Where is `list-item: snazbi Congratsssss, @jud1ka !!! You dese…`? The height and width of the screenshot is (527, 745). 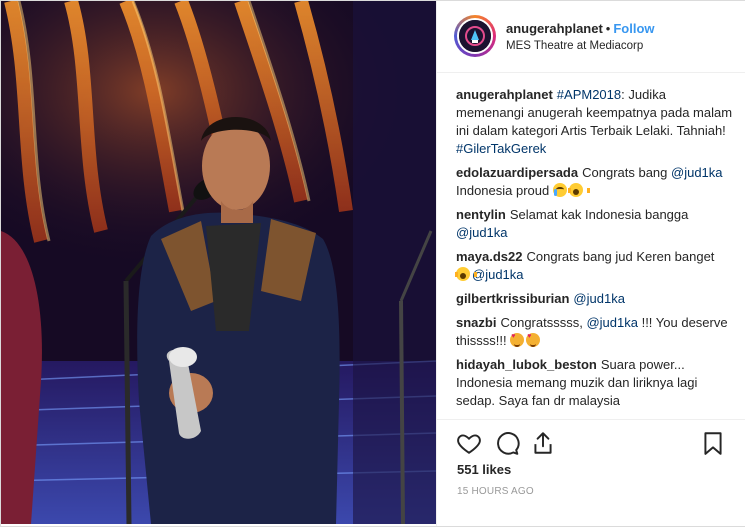 list-item: snazbi Congratsssss, @jud1ka !!! You dese… is located at coordinates (595, 332).